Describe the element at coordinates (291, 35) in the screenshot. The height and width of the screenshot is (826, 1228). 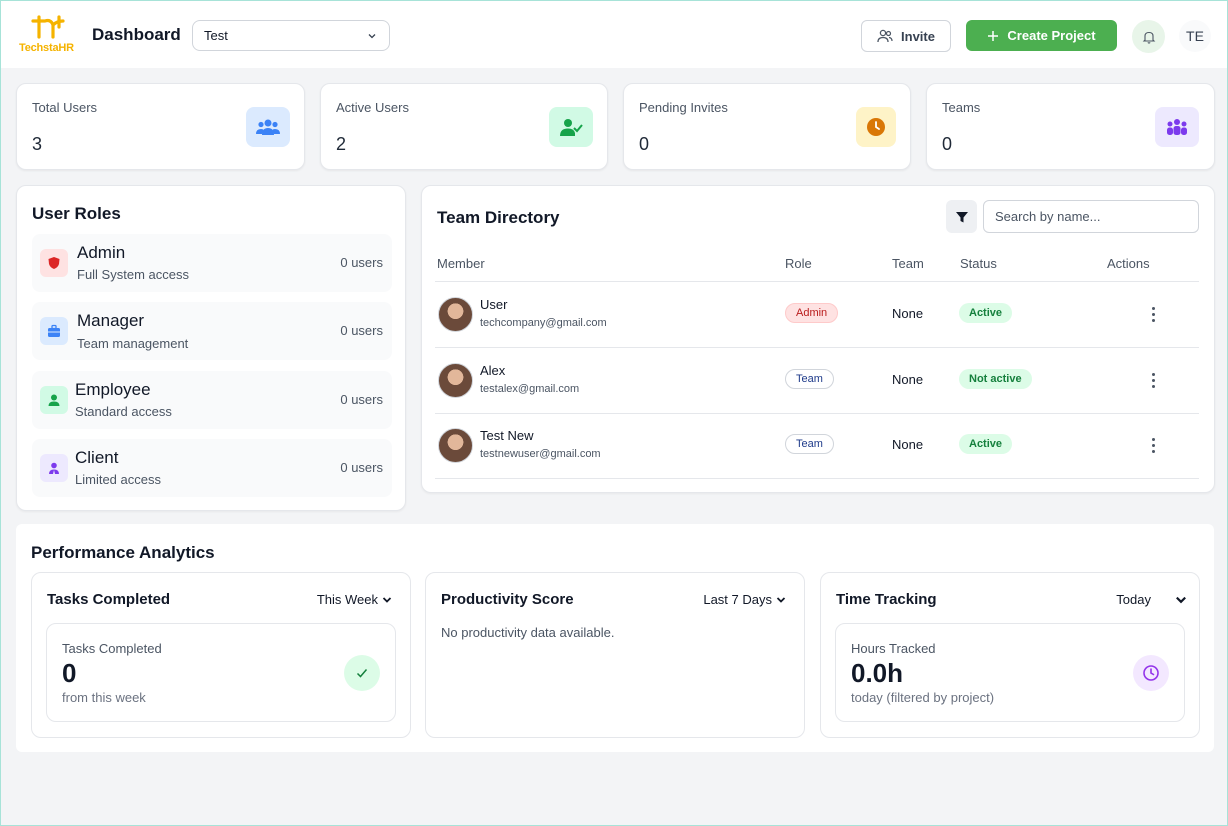
I see `project-select: Test` at that location.